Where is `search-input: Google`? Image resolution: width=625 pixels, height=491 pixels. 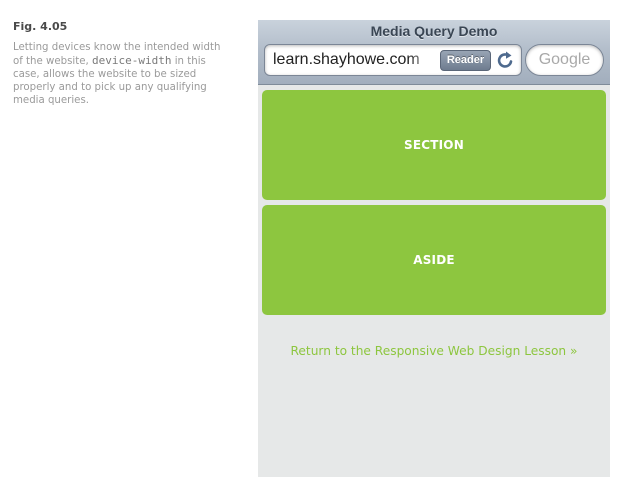
search-input: Google is located at coordinates (564, 60).